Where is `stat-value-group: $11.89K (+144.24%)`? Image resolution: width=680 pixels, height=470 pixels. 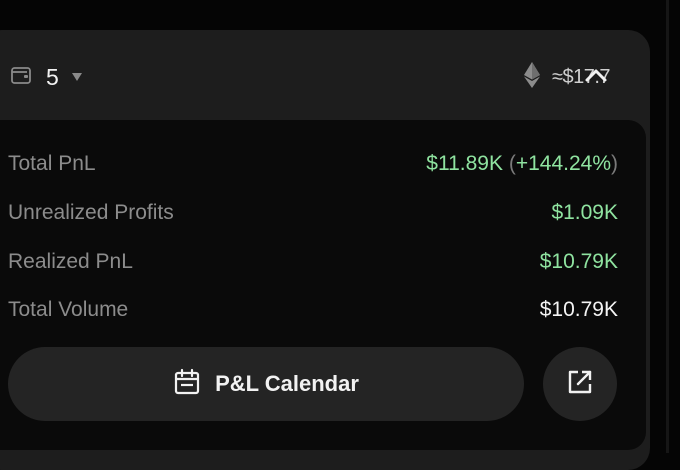
stat-value-group: $11.89K (+144.24%) is located at coordinates (522, 164).